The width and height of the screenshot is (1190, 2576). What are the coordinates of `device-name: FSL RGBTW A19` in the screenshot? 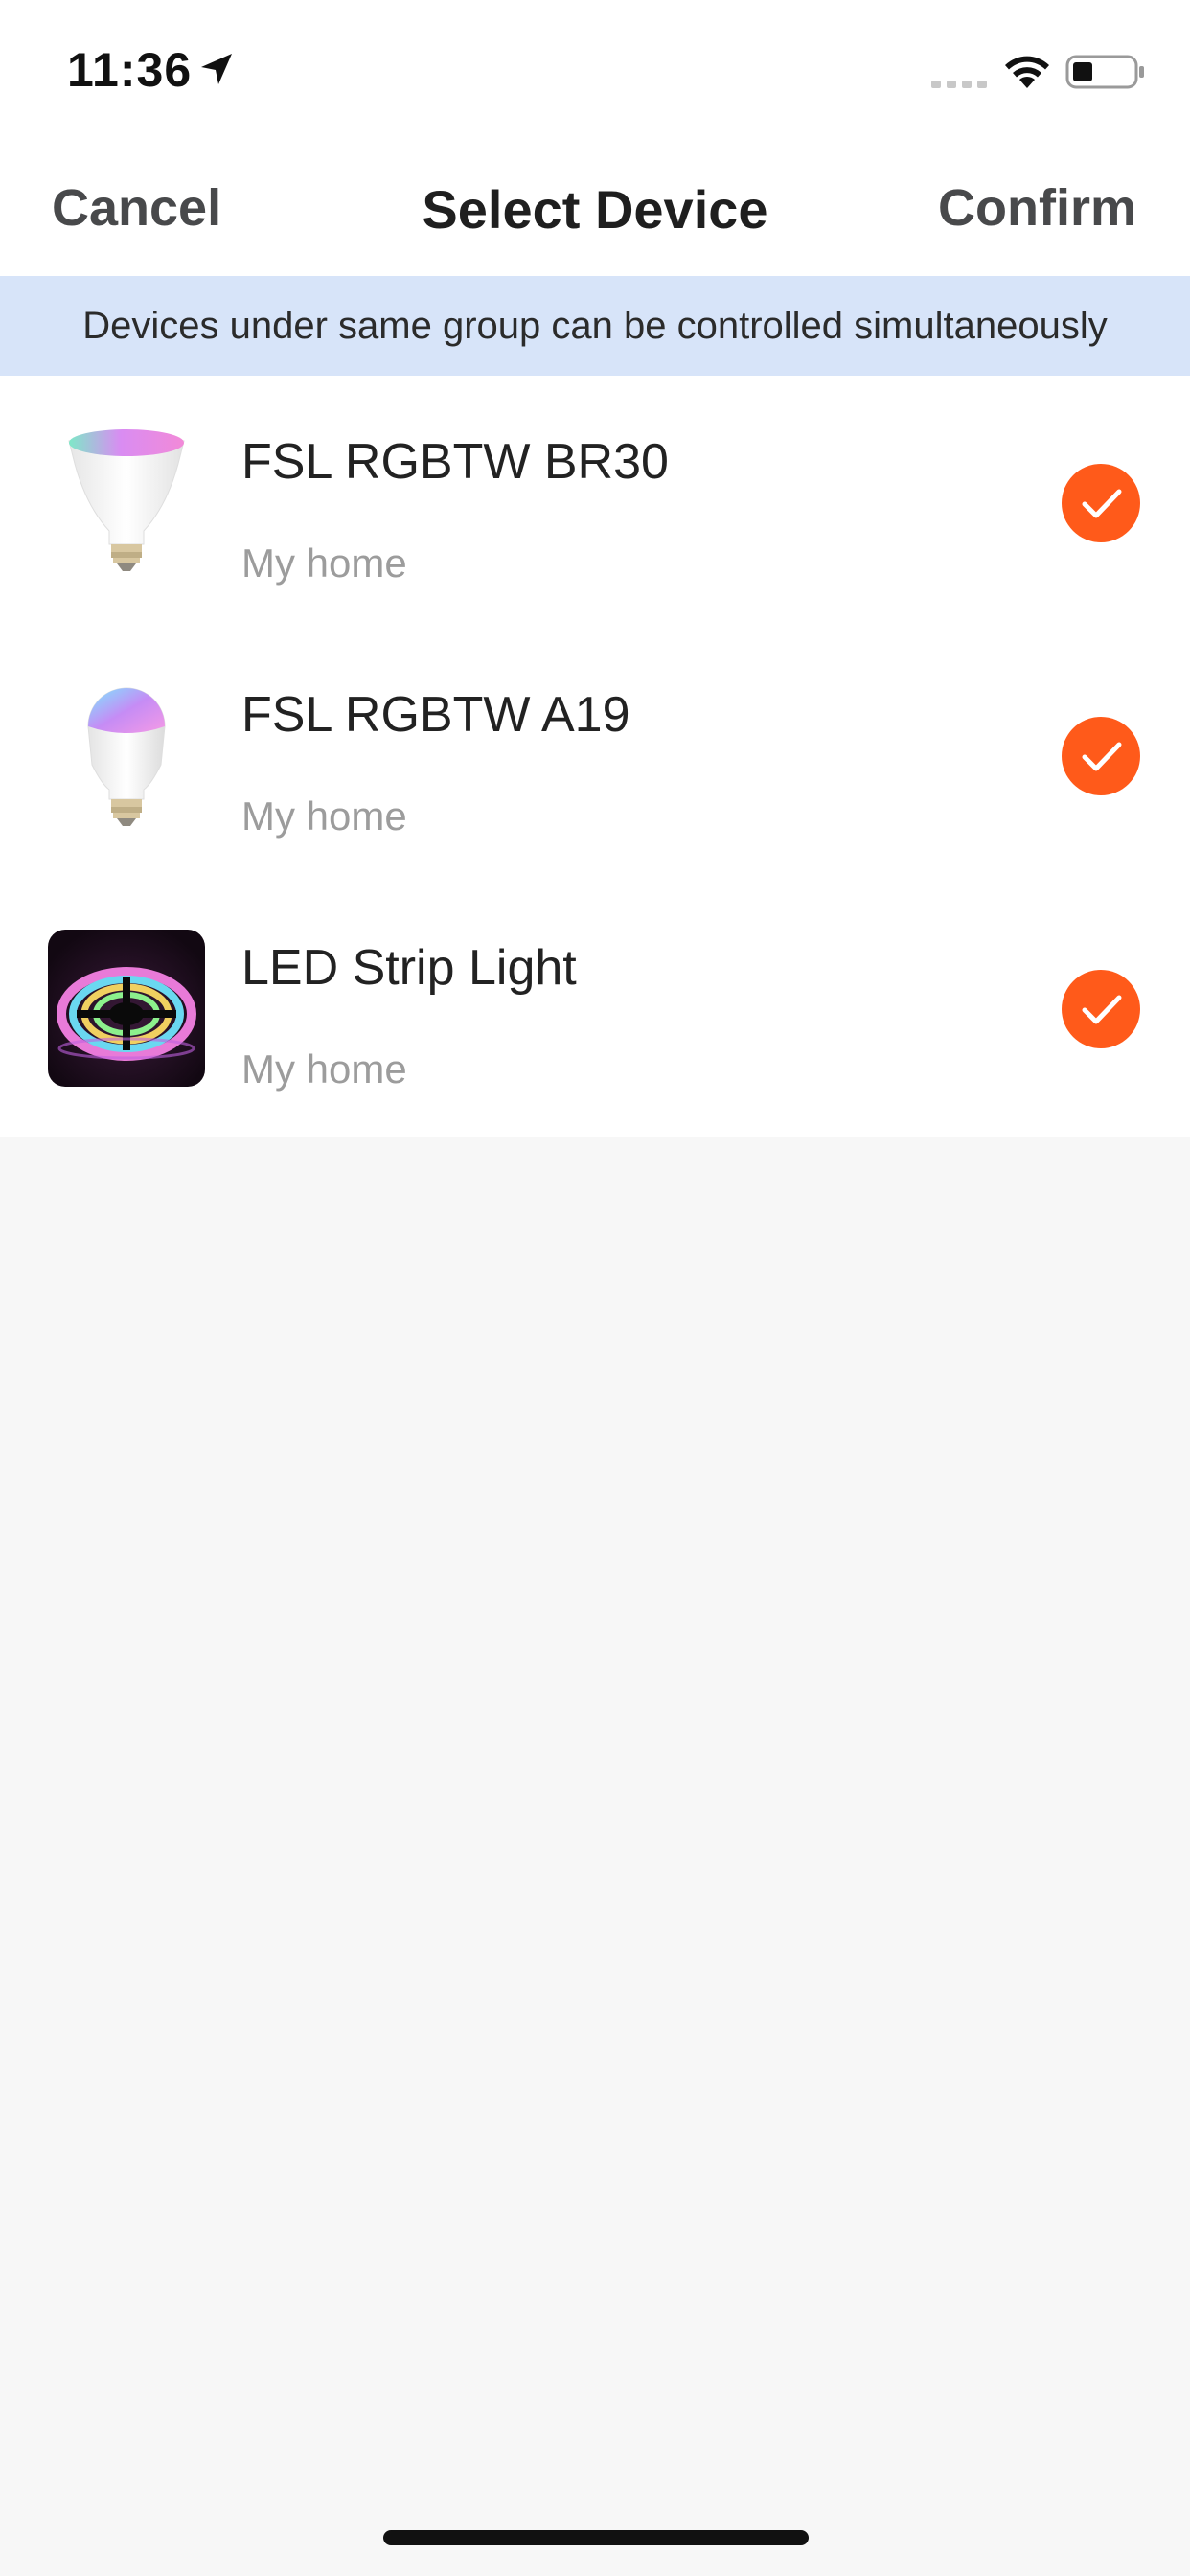 It's located at (436, 715).